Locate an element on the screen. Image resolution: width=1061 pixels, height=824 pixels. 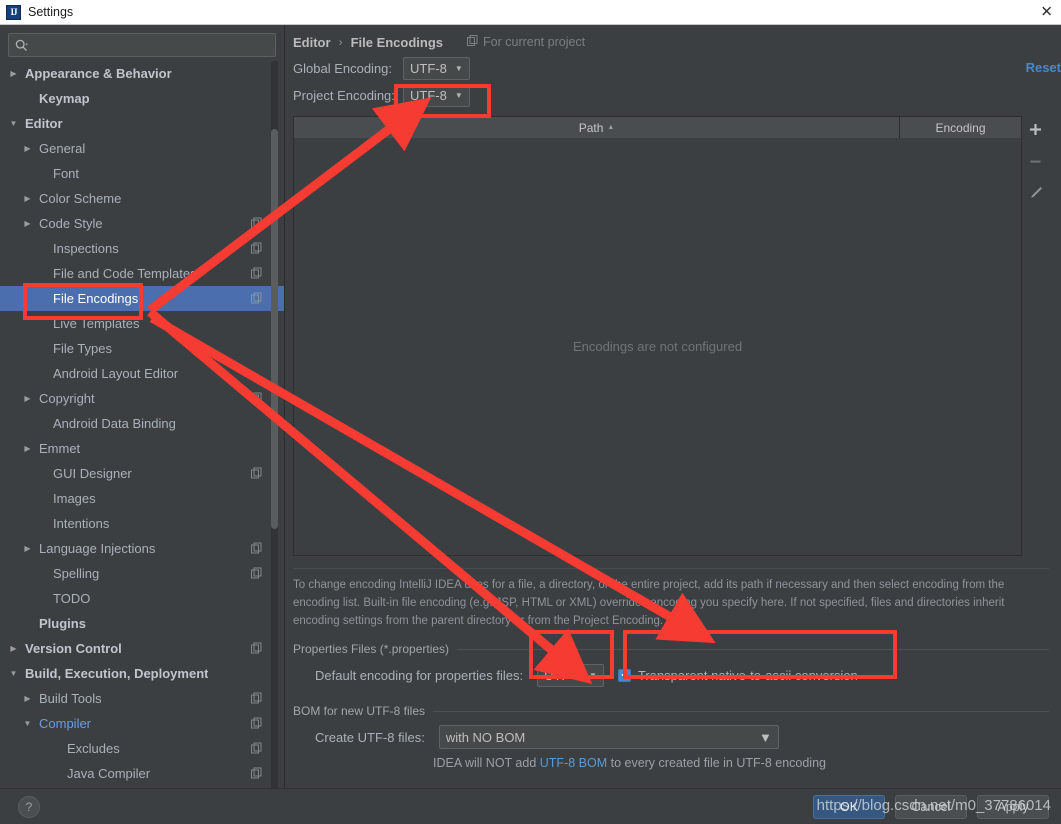
help-icon: ? is located at coordinates (29, 806).